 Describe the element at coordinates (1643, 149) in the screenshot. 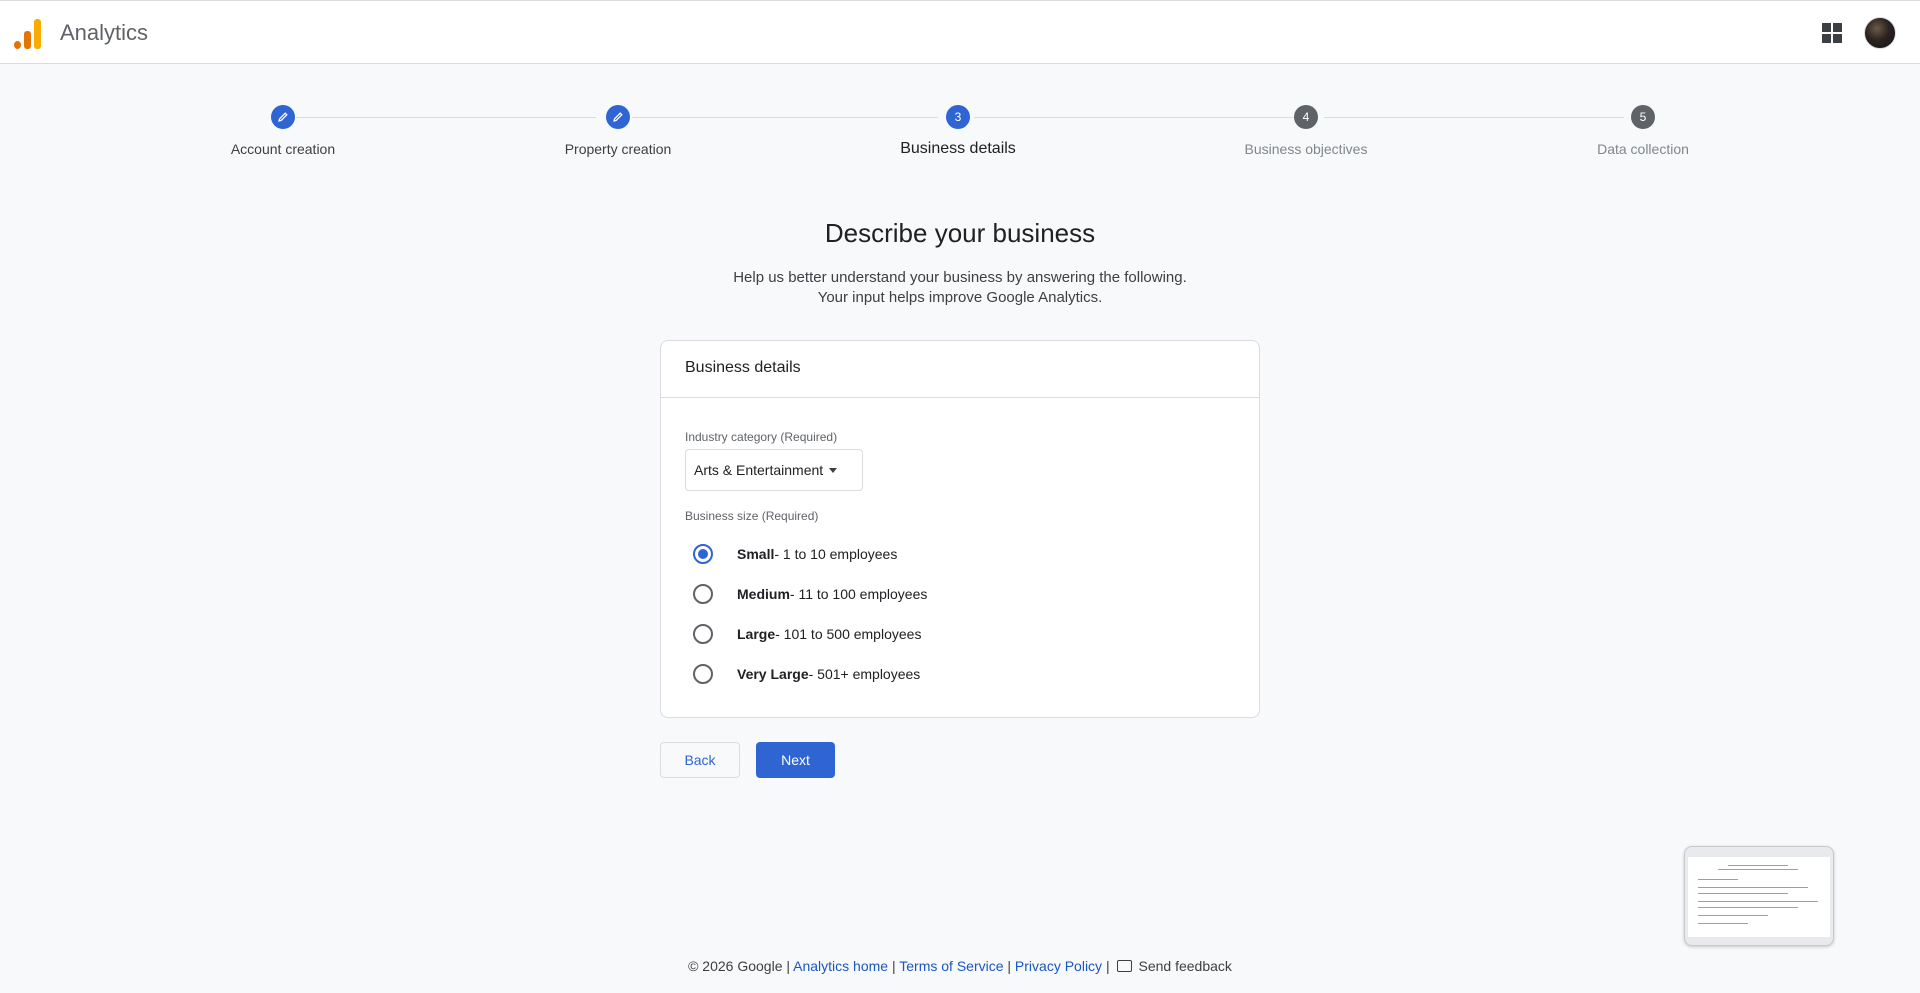

I see `step-label: Data collection` at that location.